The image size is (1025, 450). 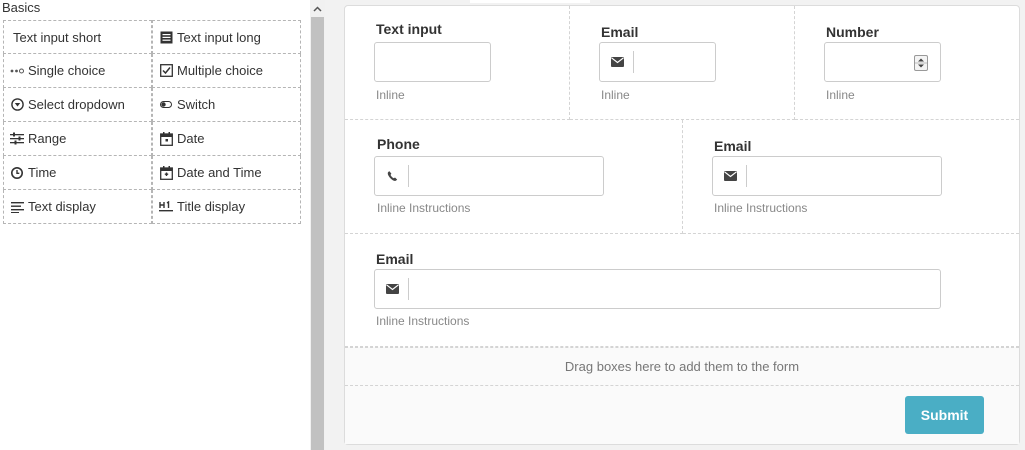 I want to click on number-spinner, so click(x=921, y=63).